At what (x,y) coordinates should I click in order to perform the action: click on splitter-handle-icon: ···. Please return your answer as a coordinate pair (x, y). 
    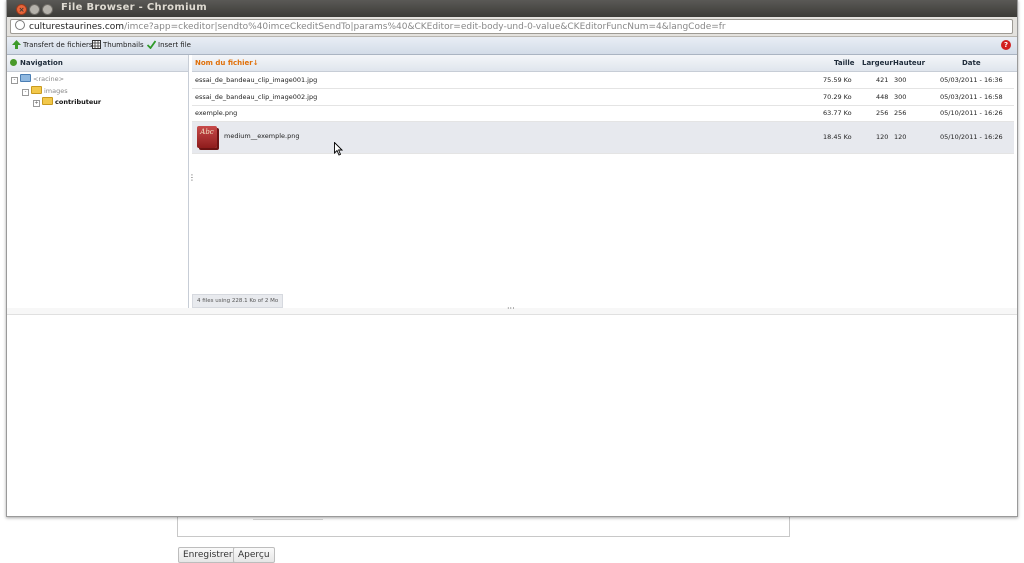
    Looking at the image, I should click on (511, 309).